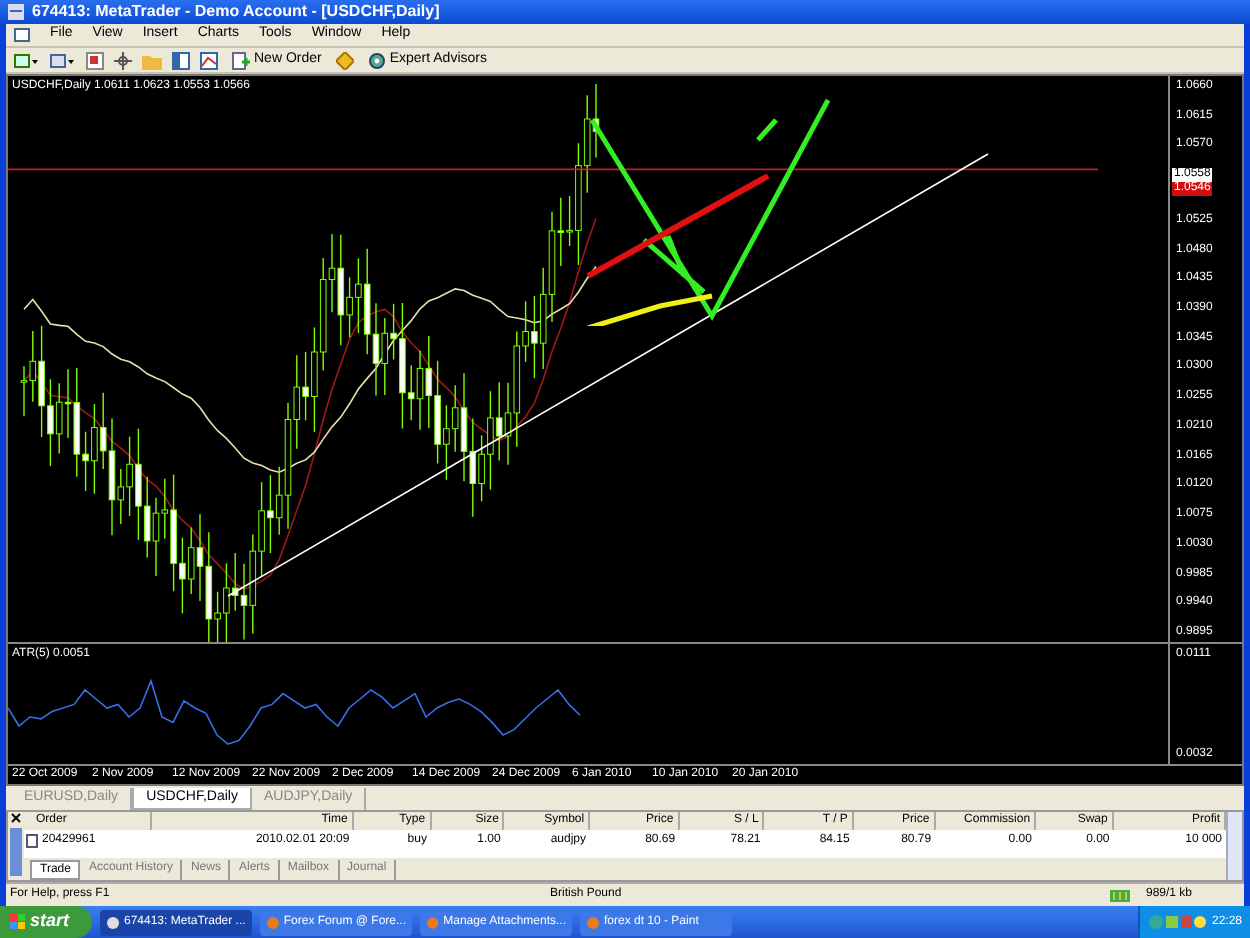 This screenshot has width=1250, height=938. What do you see at coordinates (18, 922) in the screenshot?
I see `windows-flag-icon` at bounding box center [18, 922].